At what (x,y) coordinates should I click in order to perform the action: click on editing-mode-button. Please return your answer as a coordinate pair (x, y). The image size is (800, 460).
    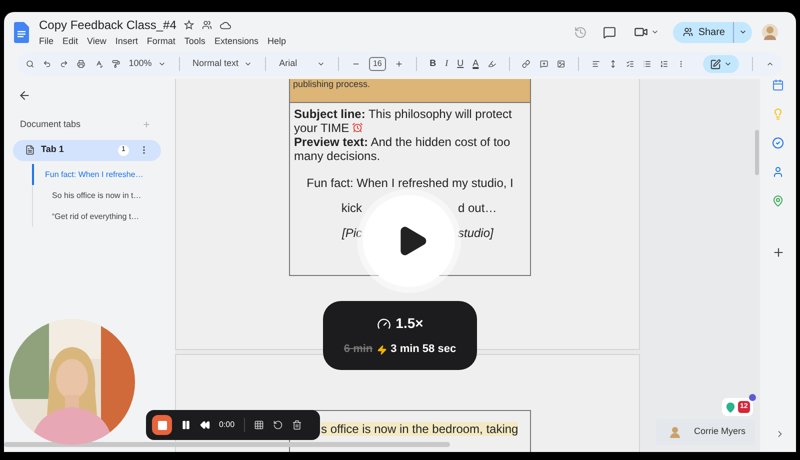
    Looking at the image, I should click on (721, 64).